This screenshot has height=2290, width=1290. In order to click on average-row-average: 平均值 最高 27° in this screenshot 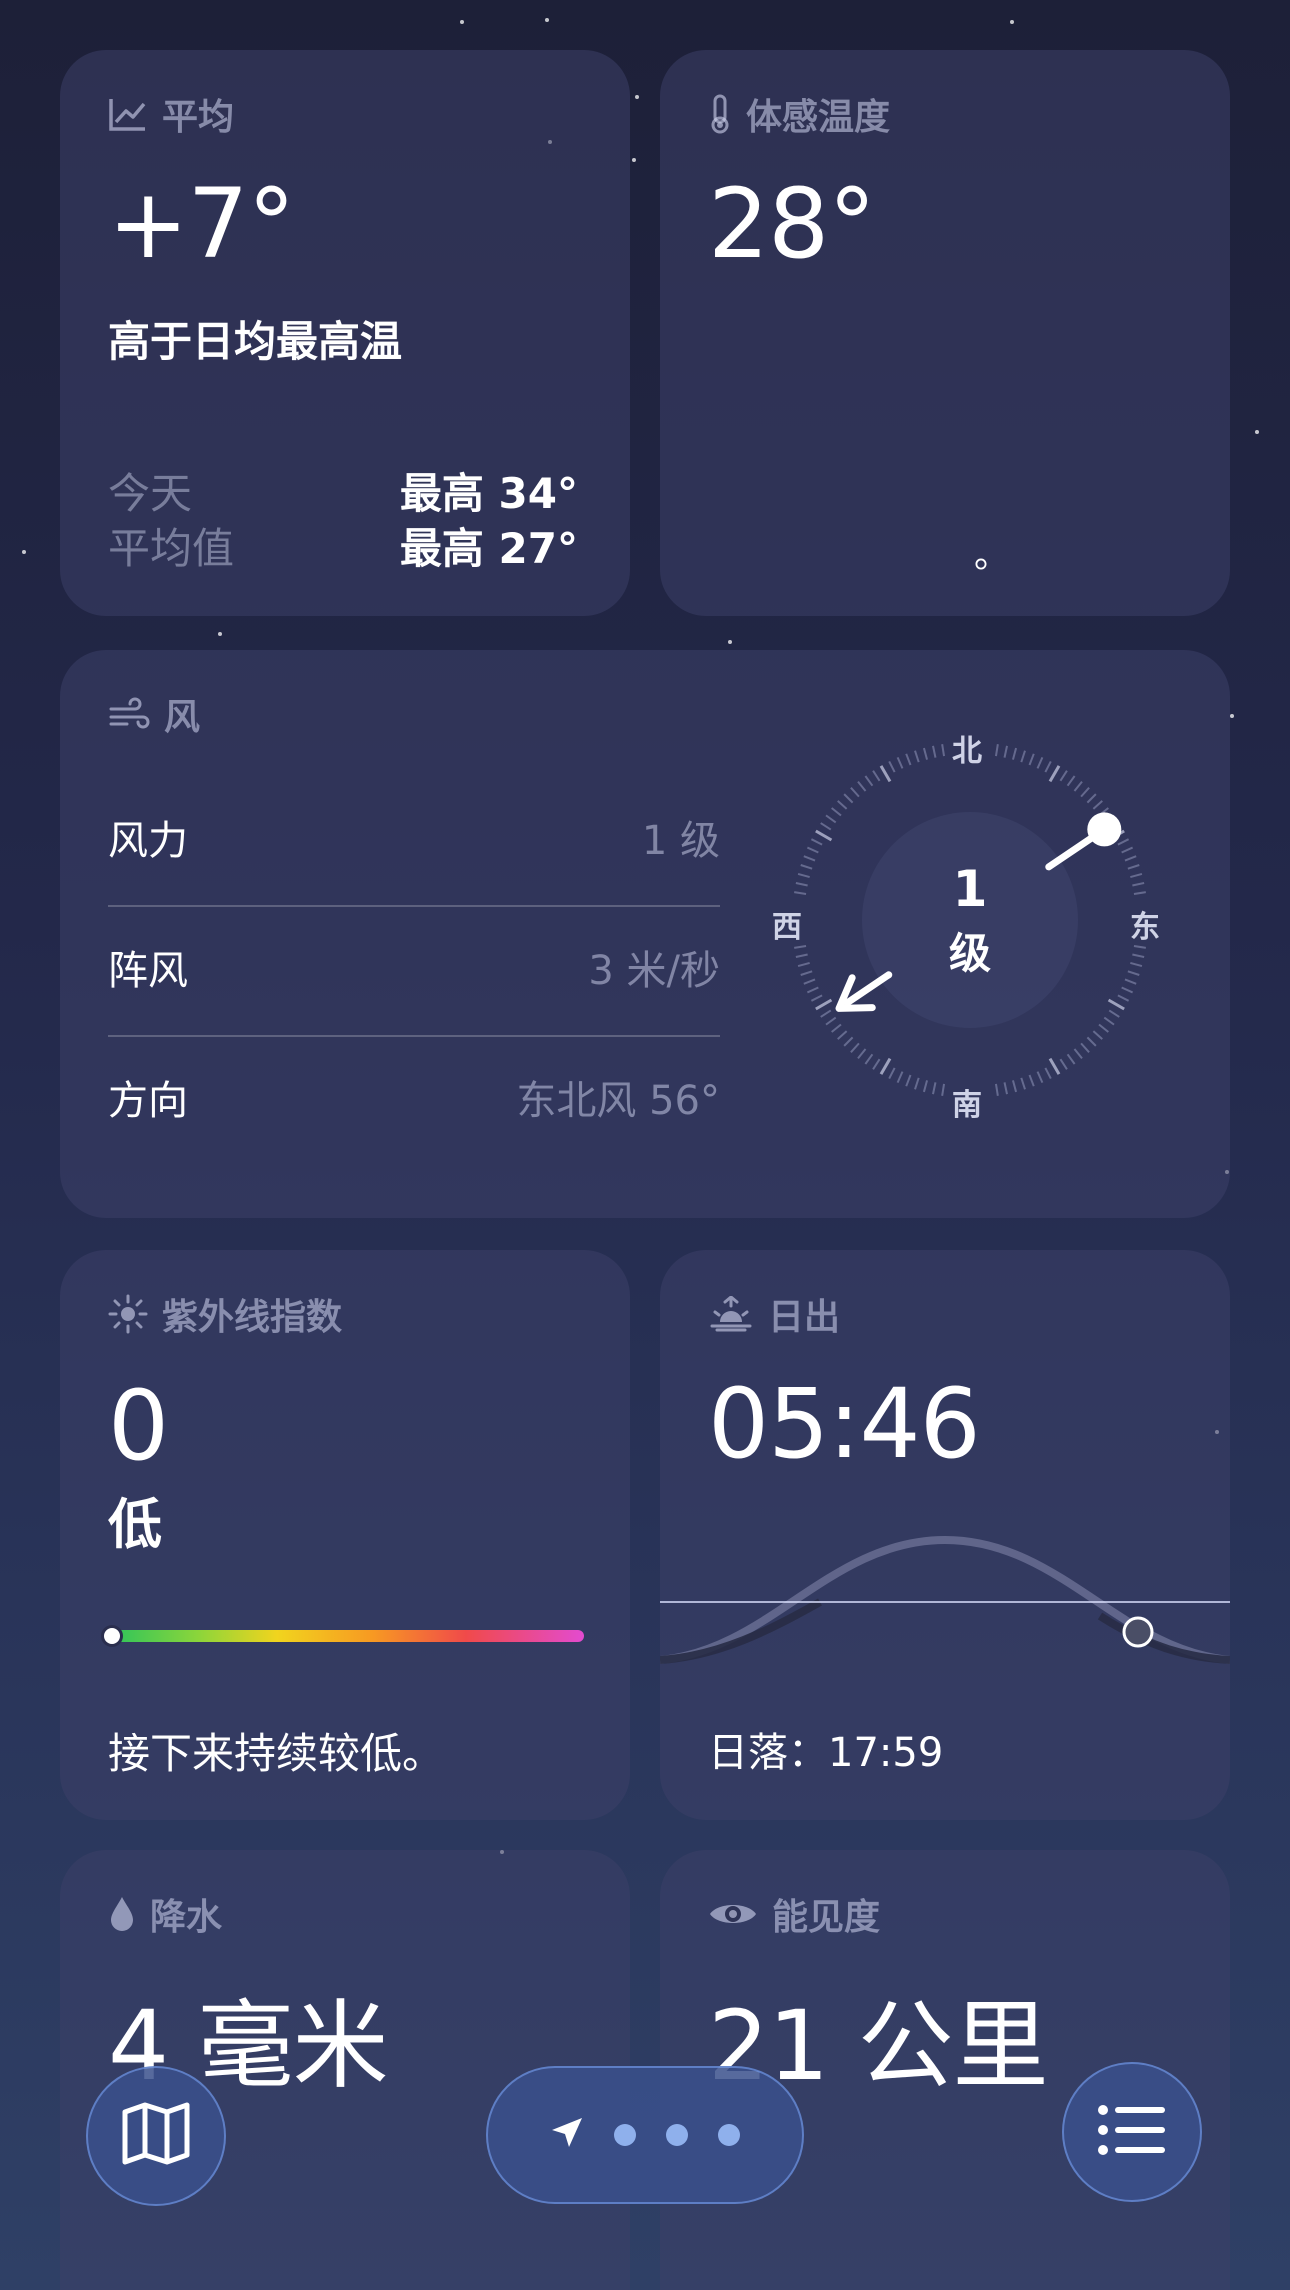, I will do `click(343, 545)`.